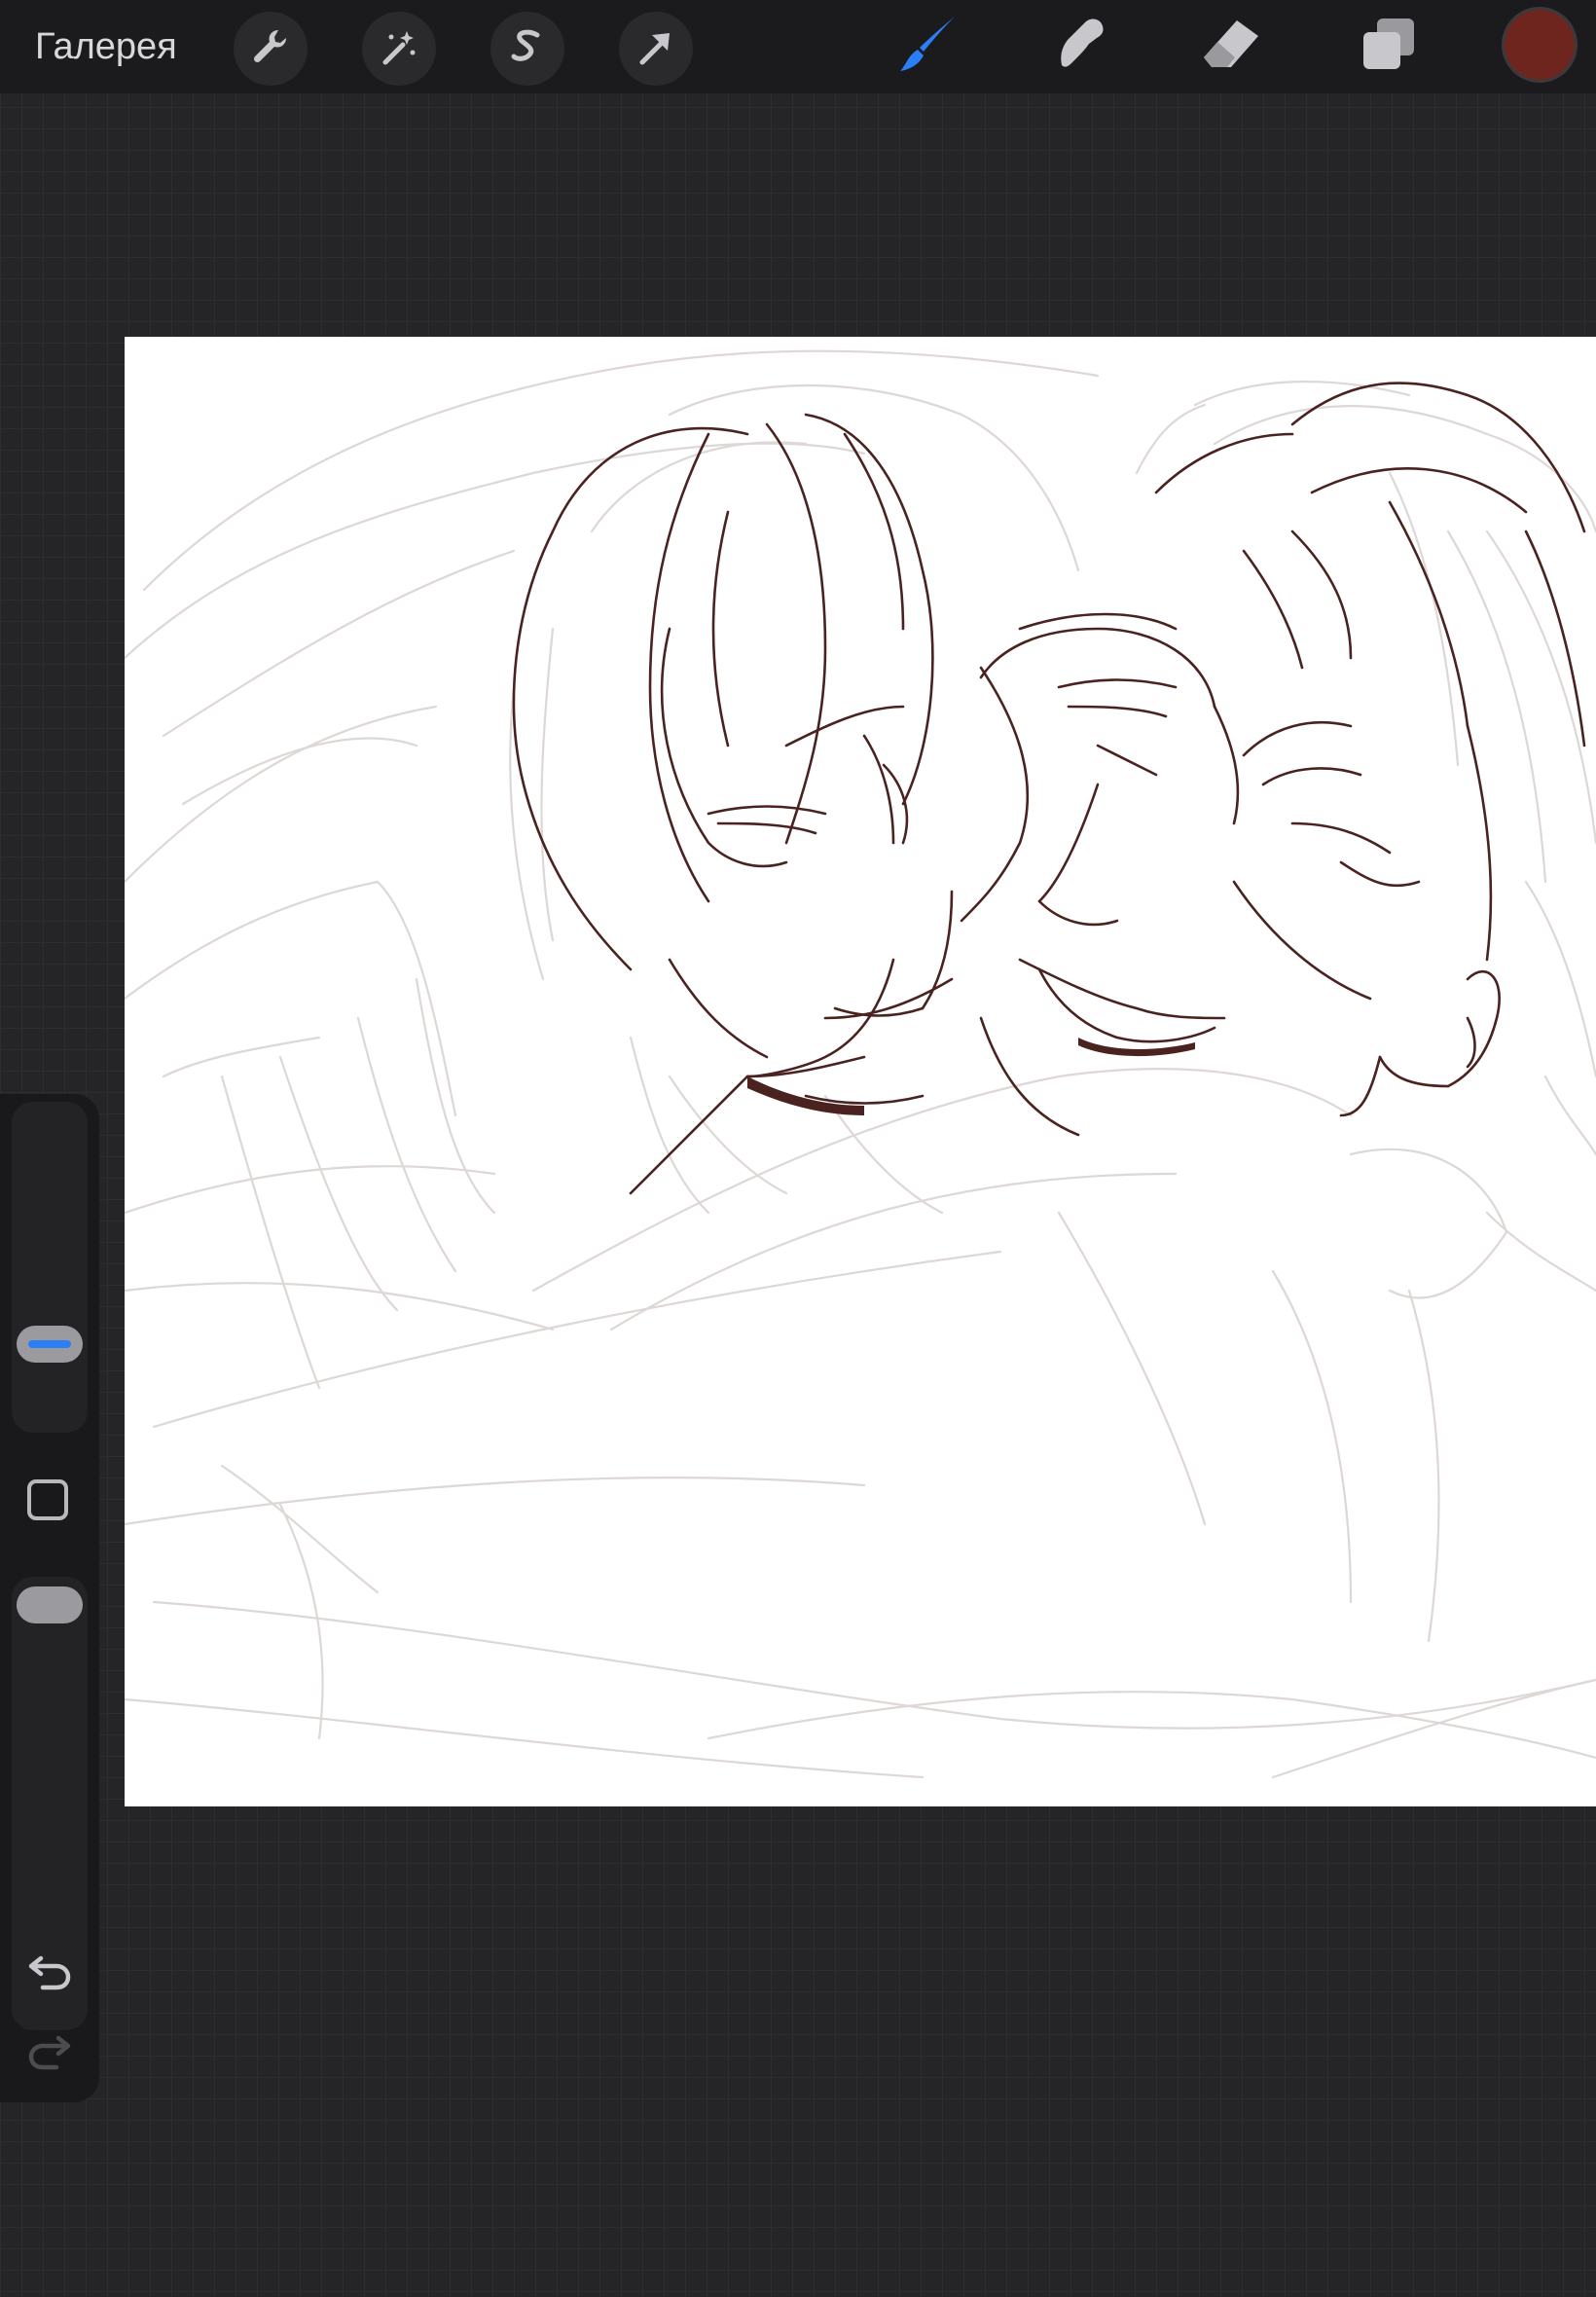  Describe the element at coordinates (798, 46) in the screenshot. I see `top-toolbar: Галерея` at that location.